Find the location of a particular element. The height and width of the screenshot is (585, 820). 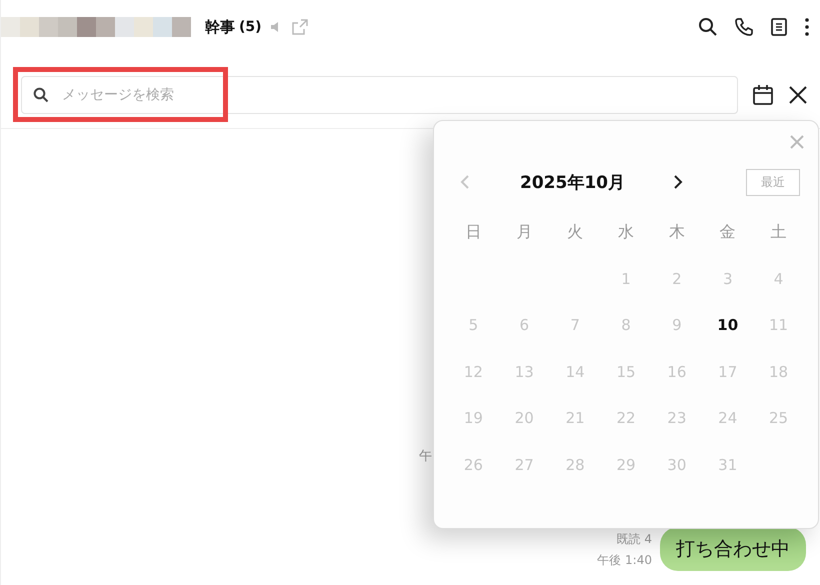

weekday-label: 金 is located at coordinates (728, 232).